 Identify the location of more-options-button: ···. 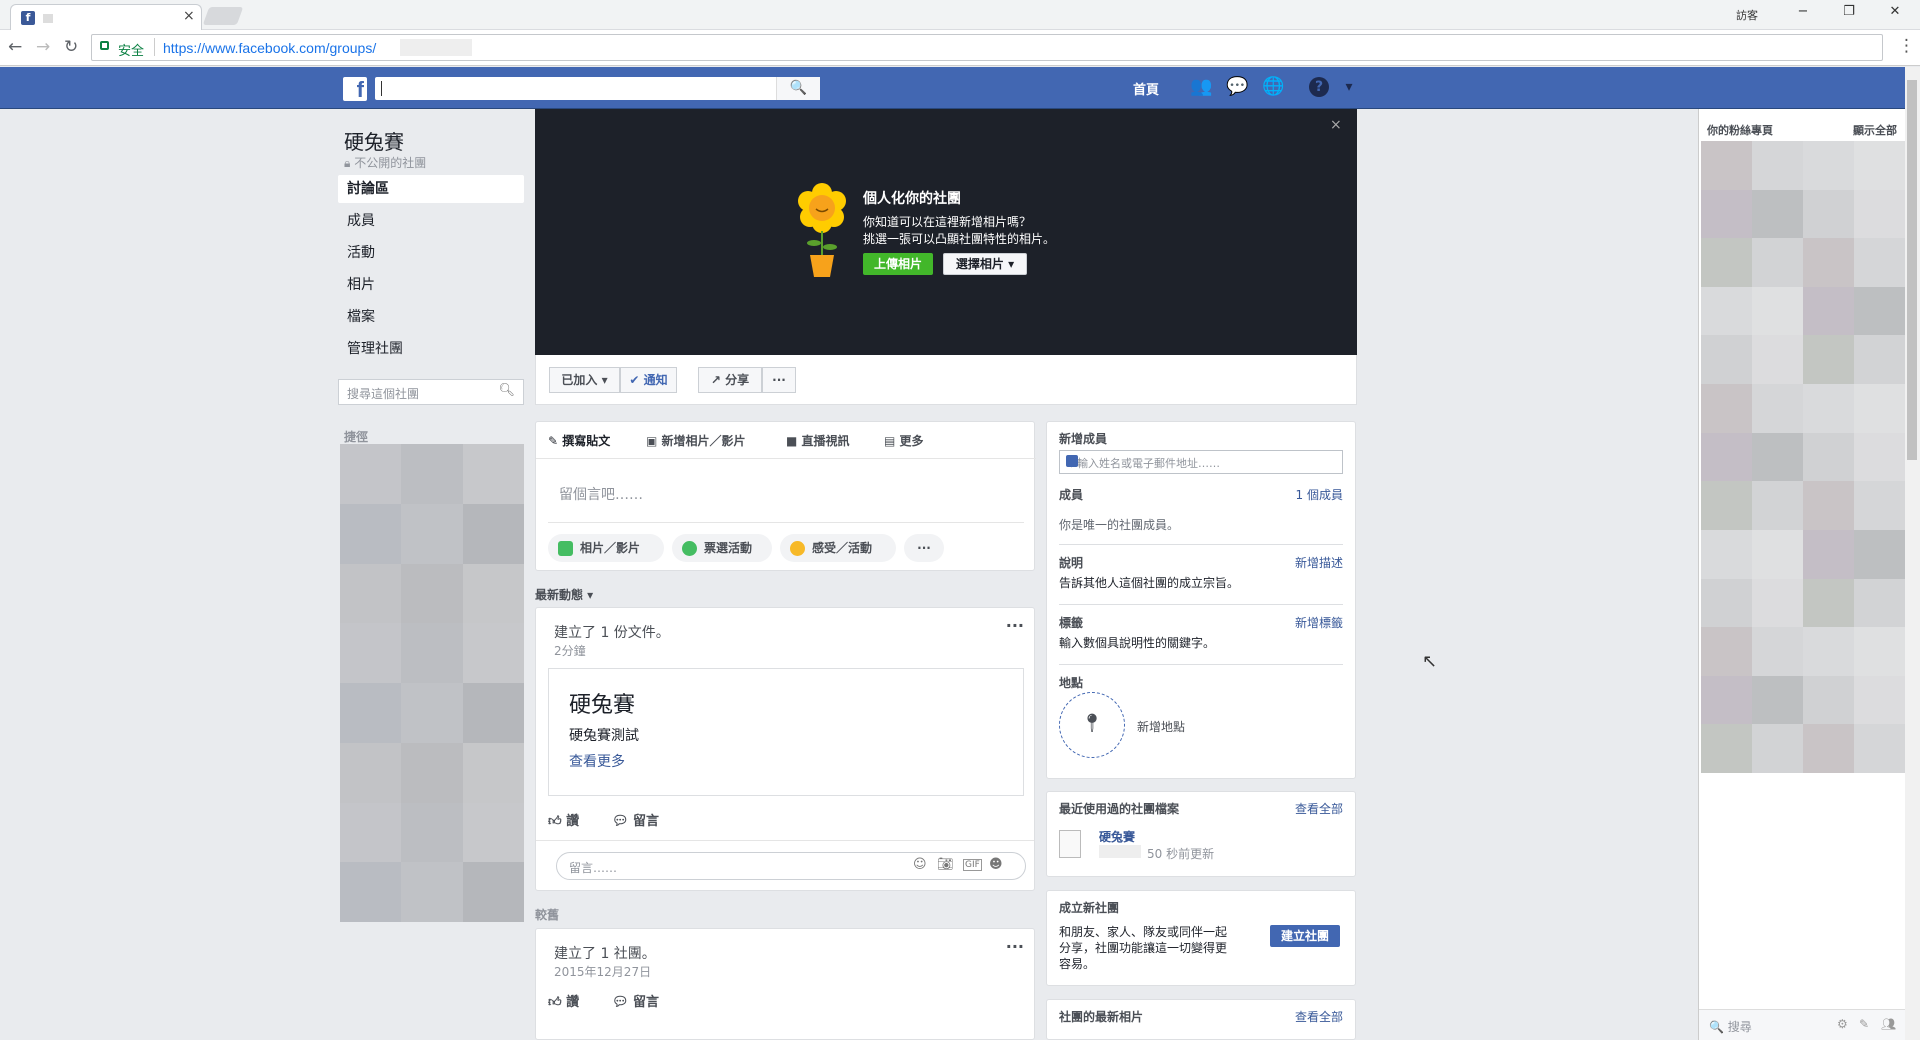
(779, 380).